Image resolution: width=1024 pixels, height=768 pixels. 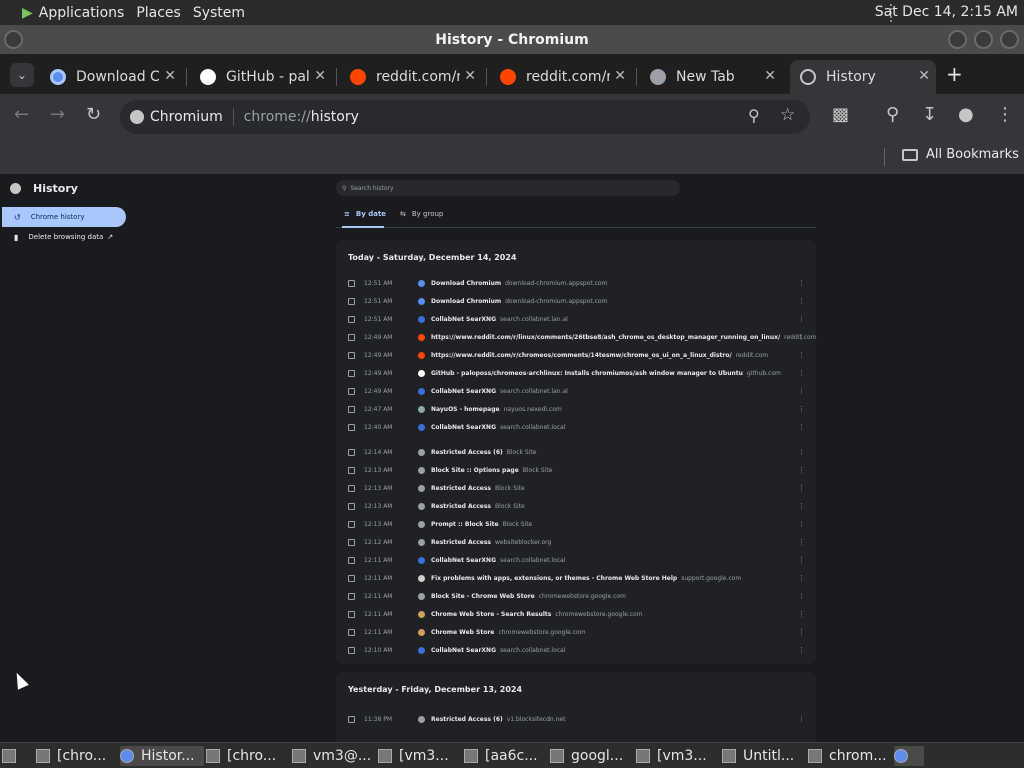 What do you see at coordinates (576, 452) in the screenshot?
I see `history-row: 12:14 AM Restricted Access (6) Block Site ⋮` at bounding box center [576, 452].